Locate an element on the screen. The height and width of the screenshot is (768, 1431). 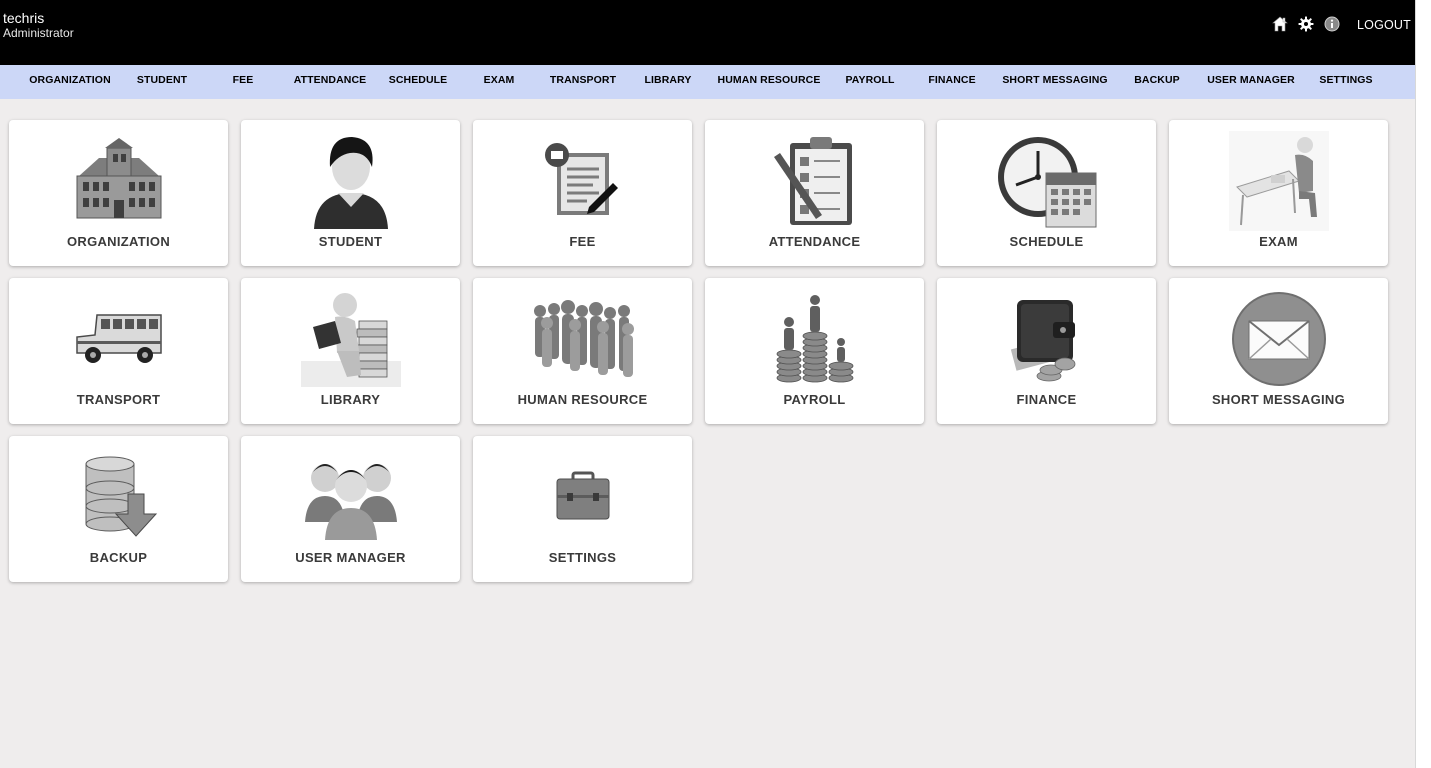
tile-student: STUDENT is located at coordinates (350, 193).